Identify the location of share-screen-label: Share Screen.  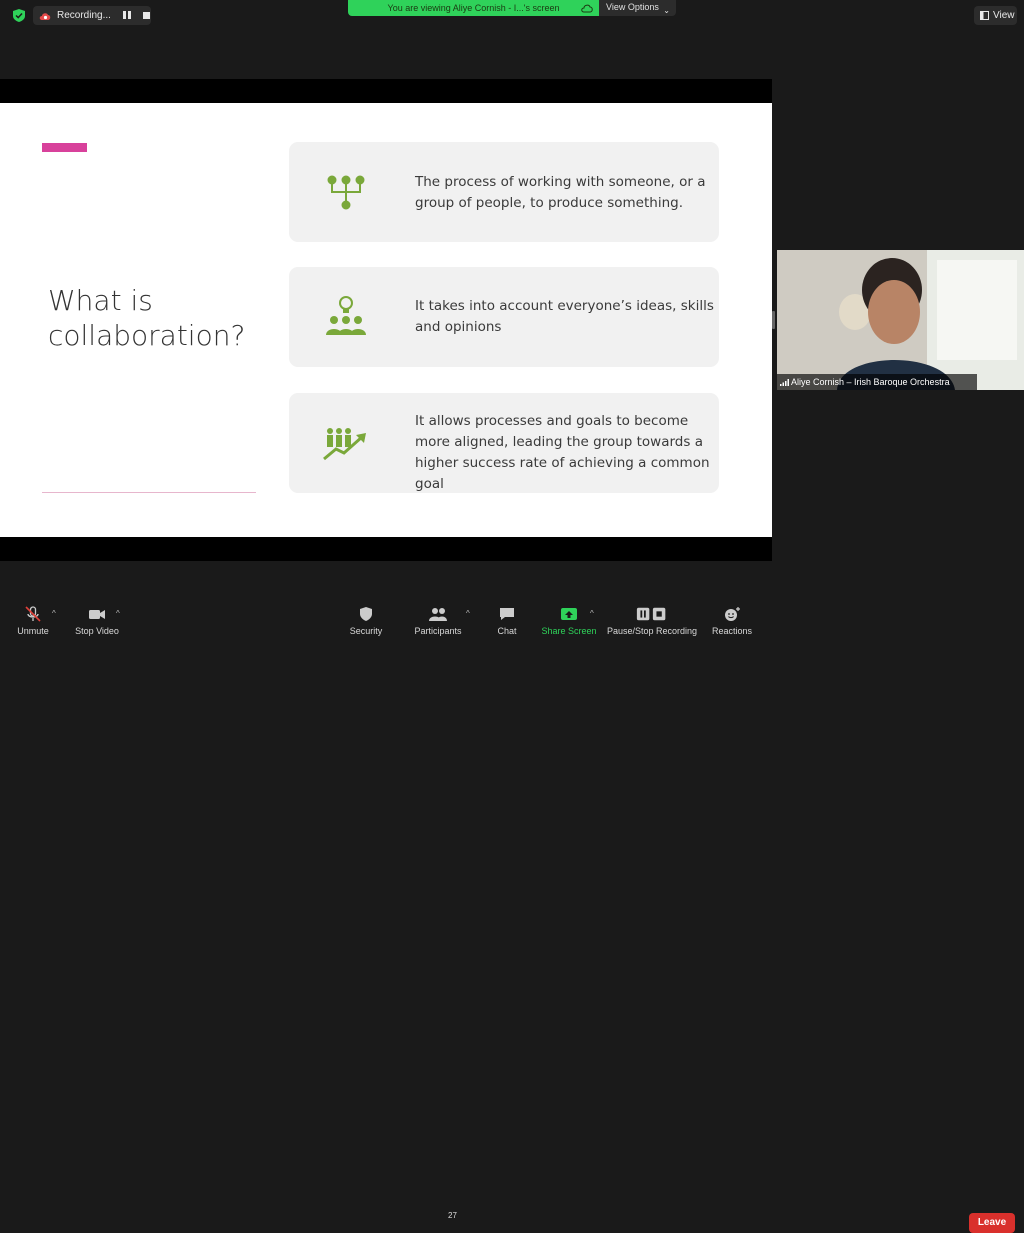
(569, 631).